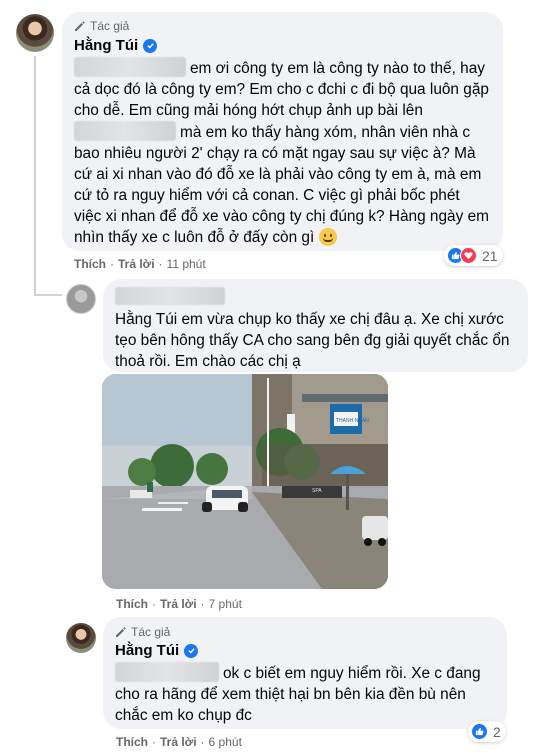  I want to click on tagged-author: Hằng Túi, so click(146, 319).